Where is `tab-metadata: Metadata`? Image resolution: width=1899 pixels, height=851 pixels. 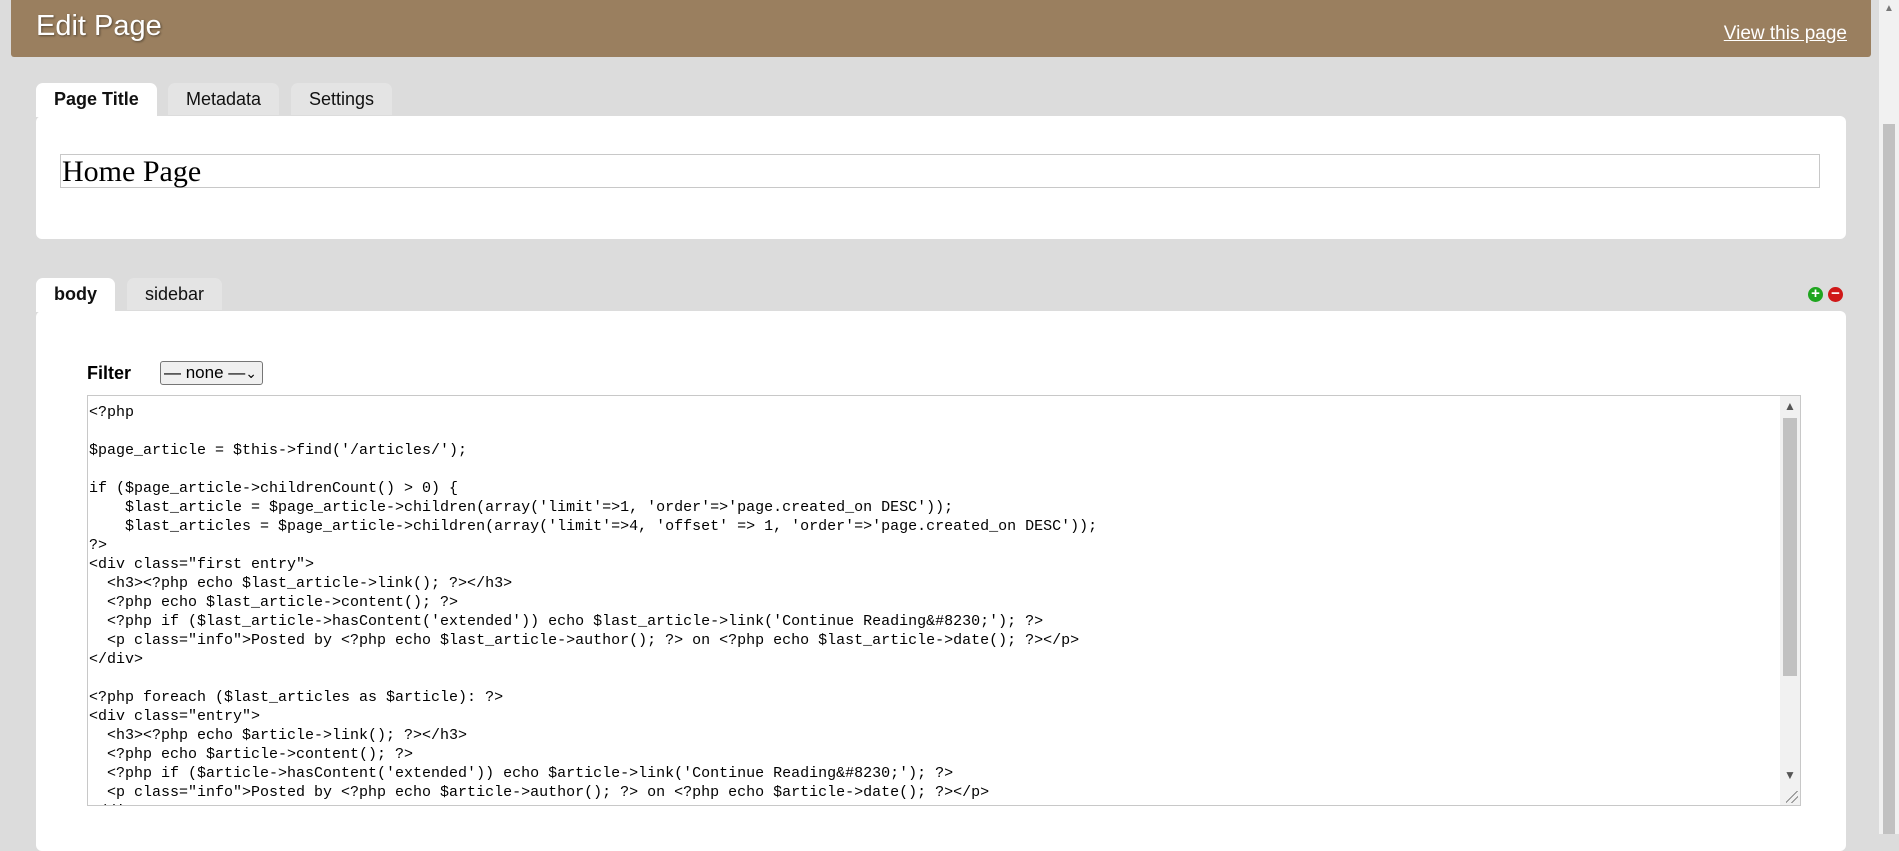 tab-metadata: Metadata is located at coordinates (224, 99).